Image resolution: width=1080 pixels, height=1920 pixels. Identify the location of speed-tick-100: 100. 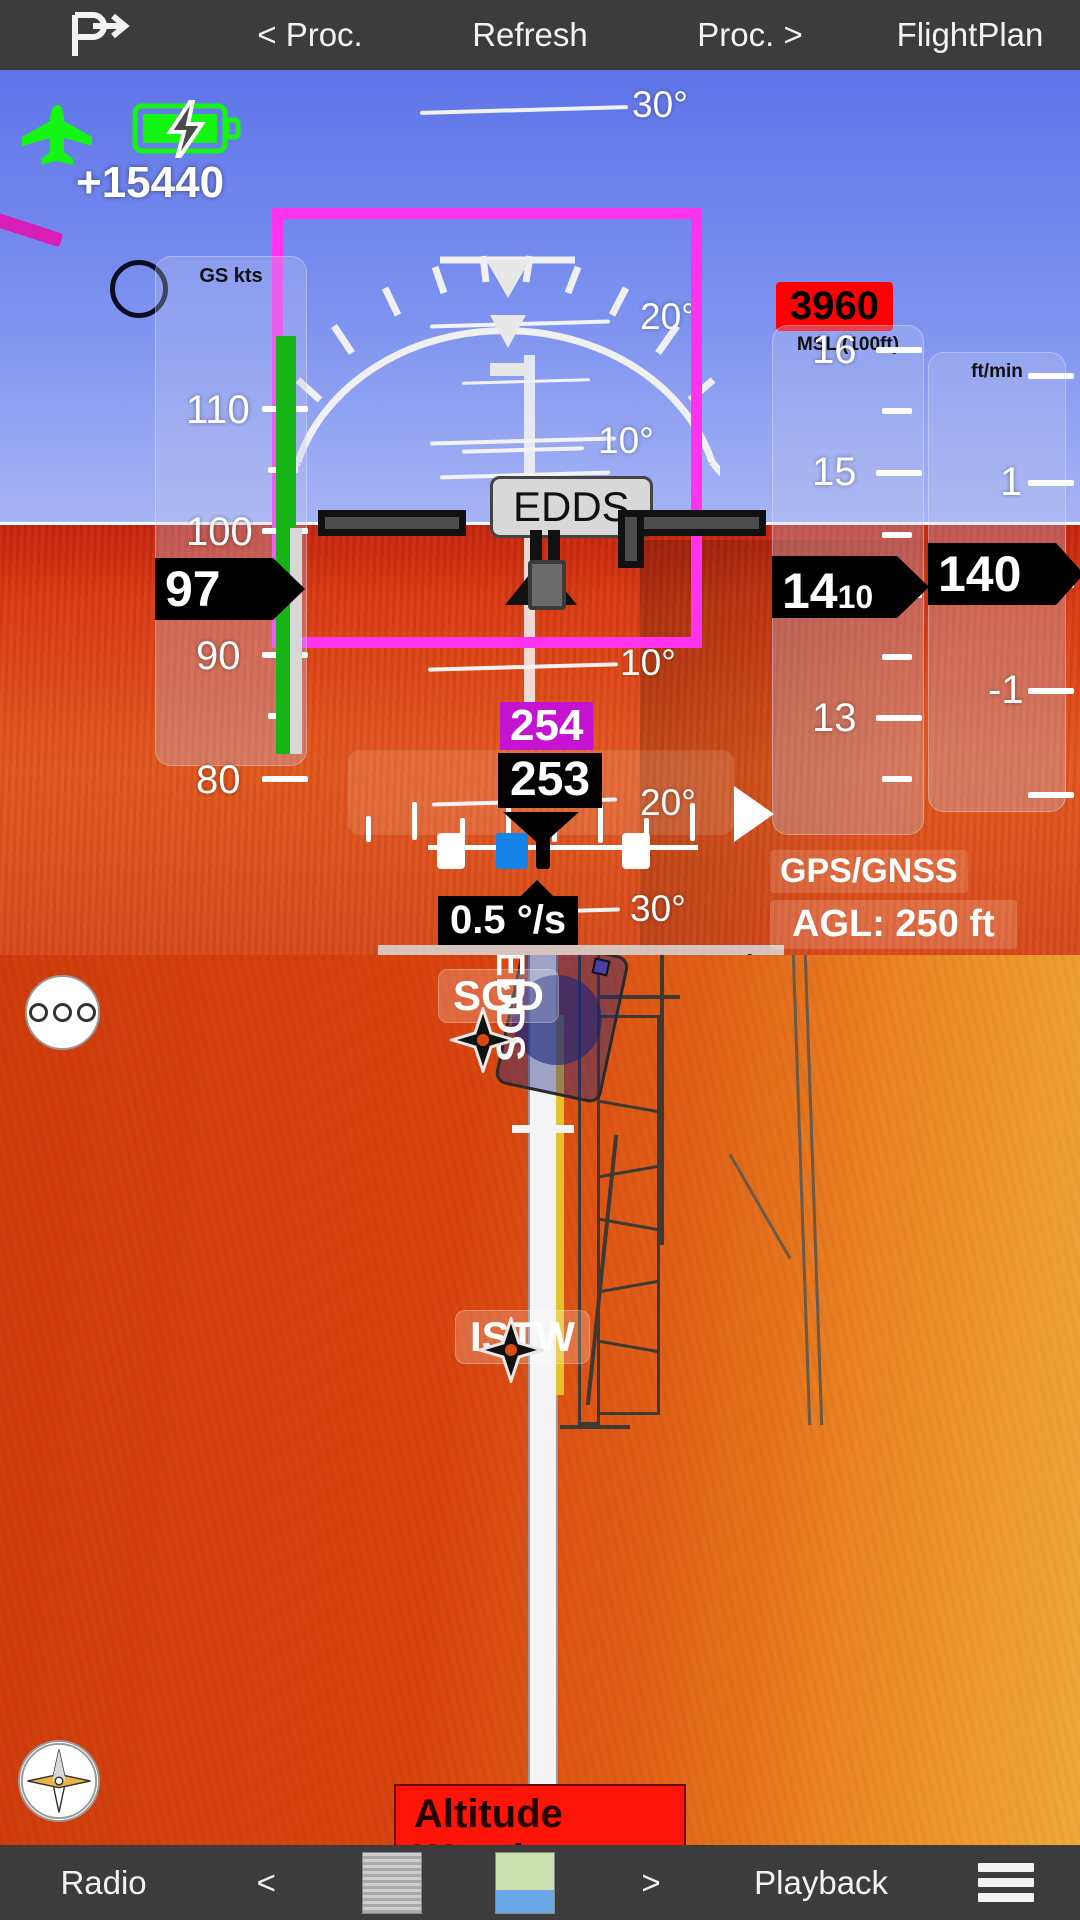
(219, 532).